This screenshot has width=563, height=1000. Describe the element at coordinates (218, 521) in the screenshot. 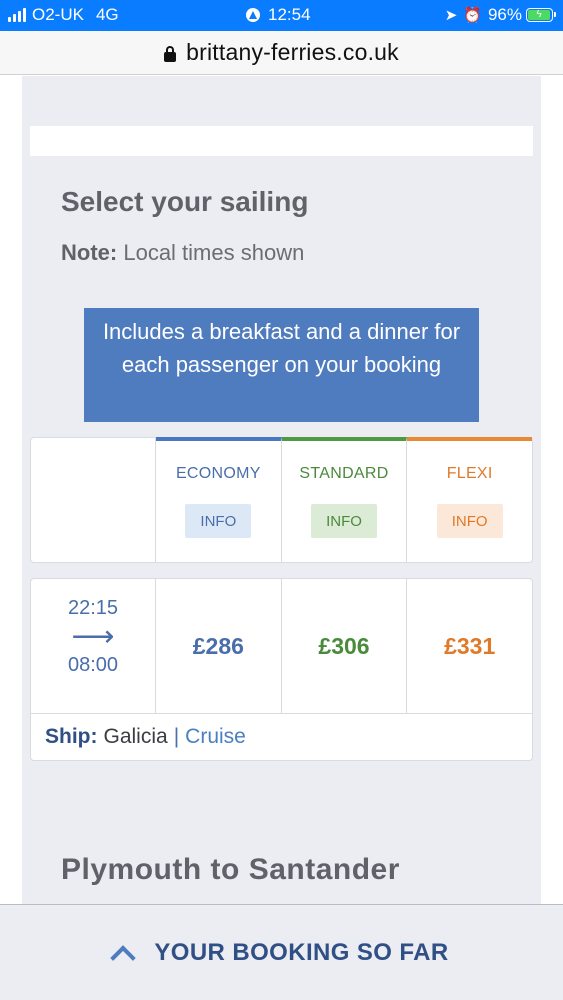

I see `economy-info-button: INFO` at that location.